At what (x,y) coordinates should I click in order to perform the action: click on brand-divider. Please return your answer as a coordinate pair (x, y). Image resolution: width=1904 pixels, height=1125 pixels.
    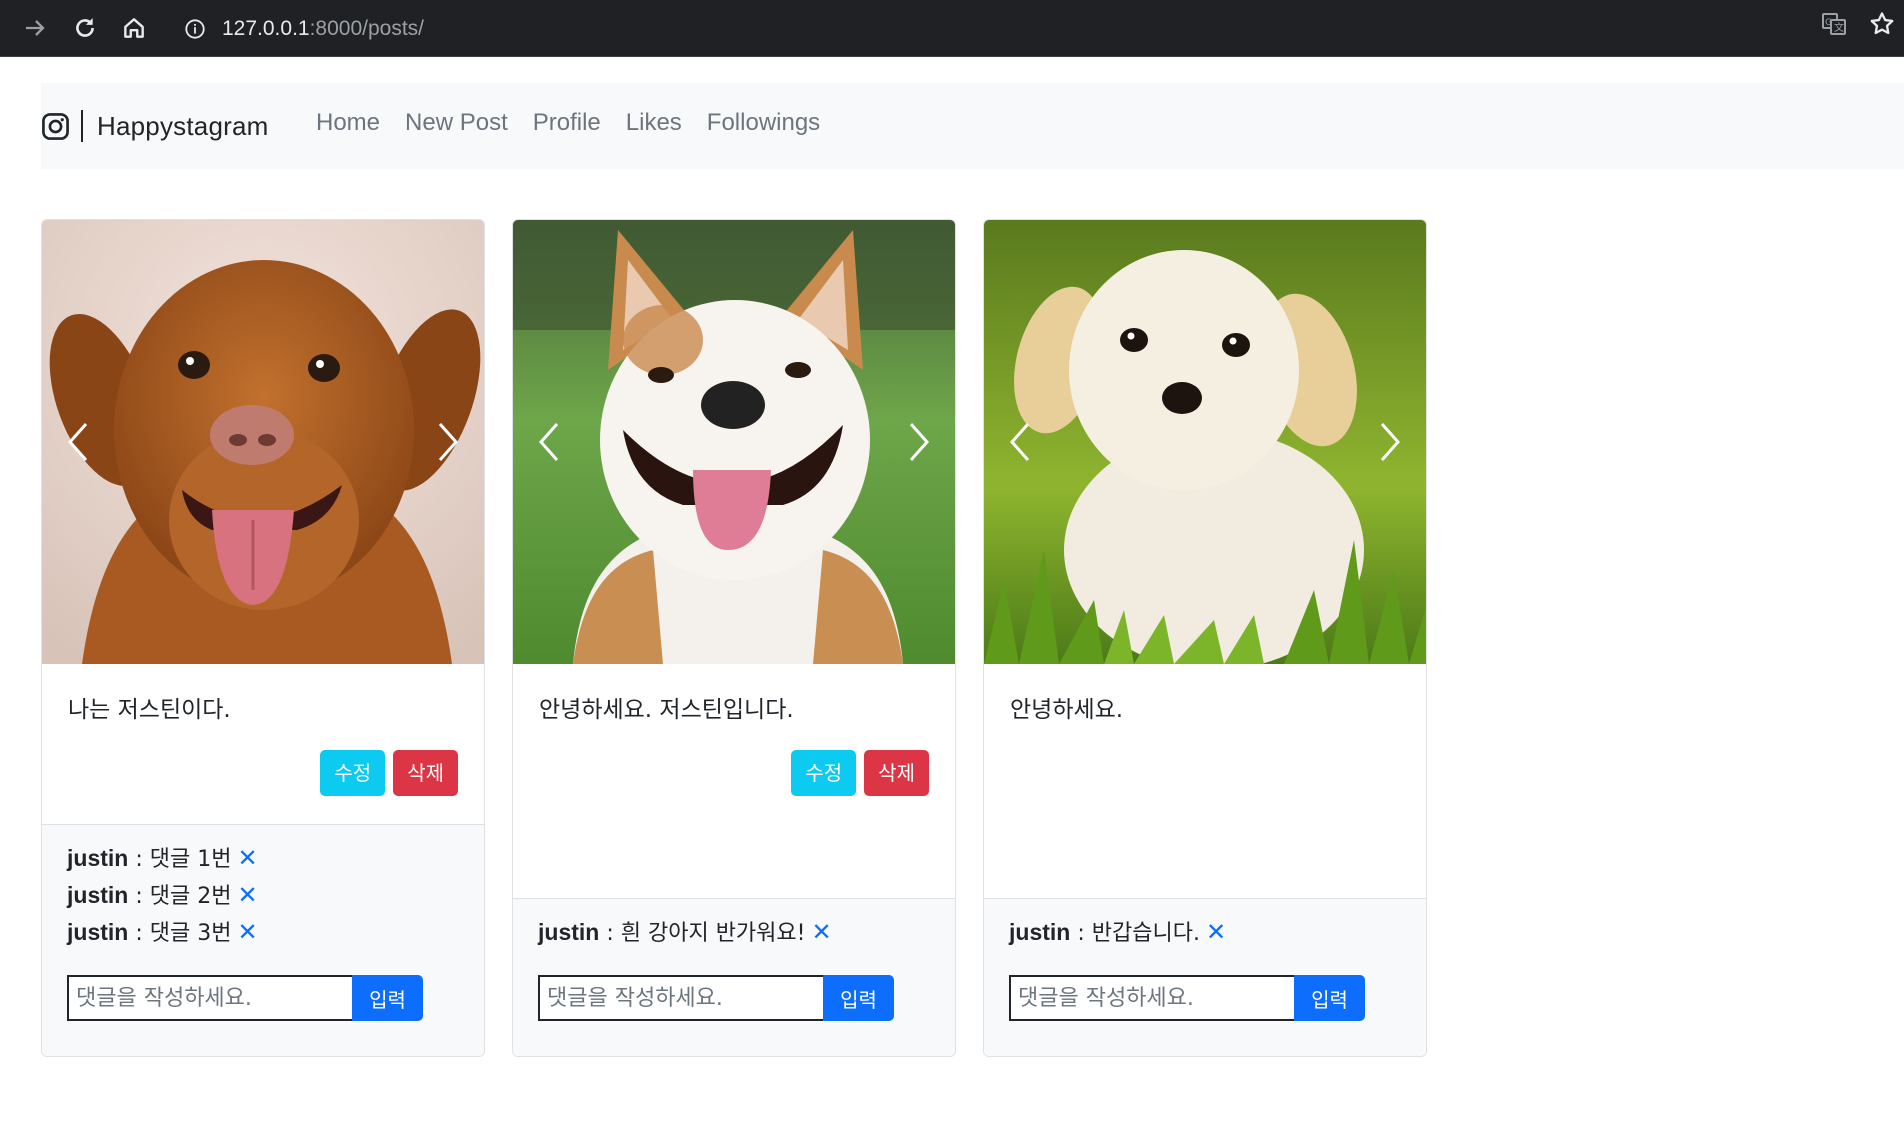
    Looking at the image, I should click on (82, 126).